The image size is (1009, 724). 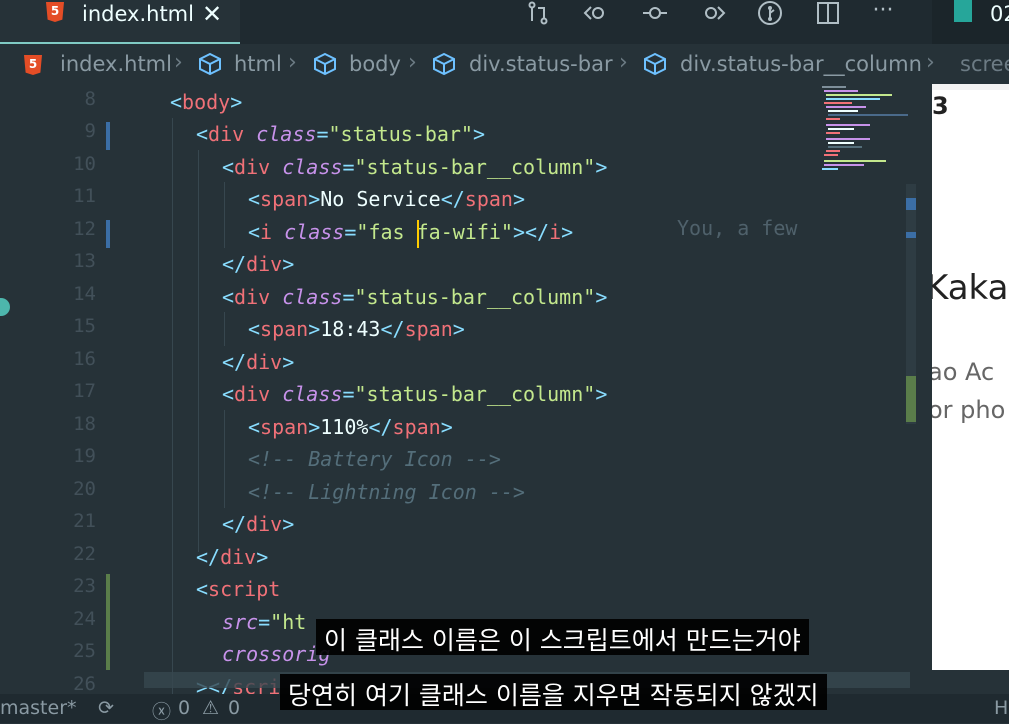 What do you see at coordinates (234, 708) in the screenshot?
I see `warning-count: 0` at bounding box center [234, 708].